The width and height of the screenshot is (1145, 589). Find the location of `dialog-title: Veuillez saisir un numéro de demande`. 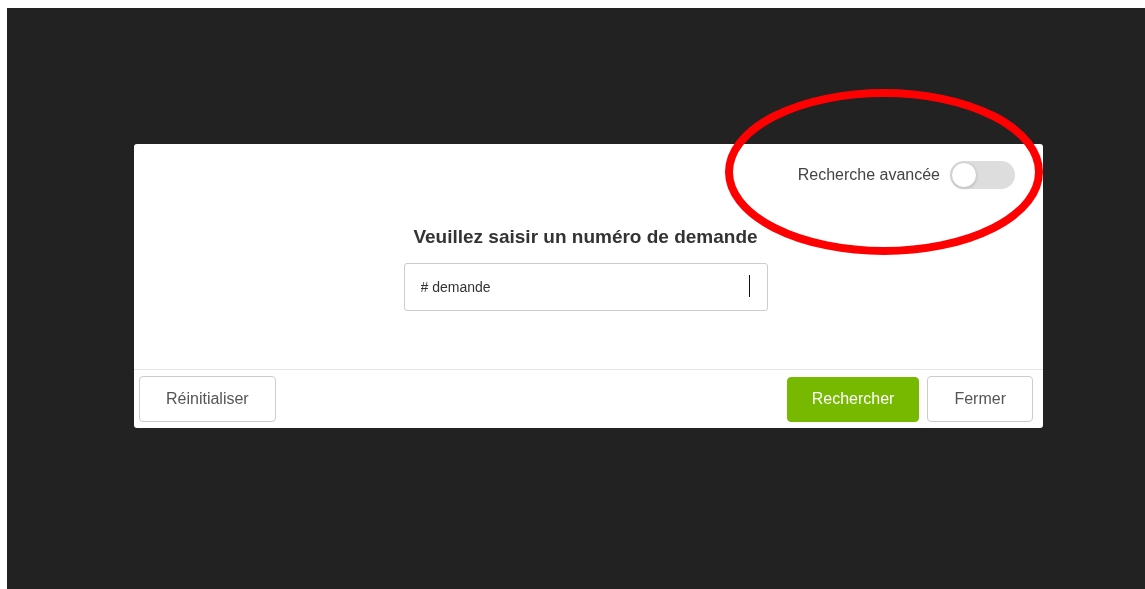

dialog-title: Veuillez saisir un numéro de demande is located at coordinates (585, 237).